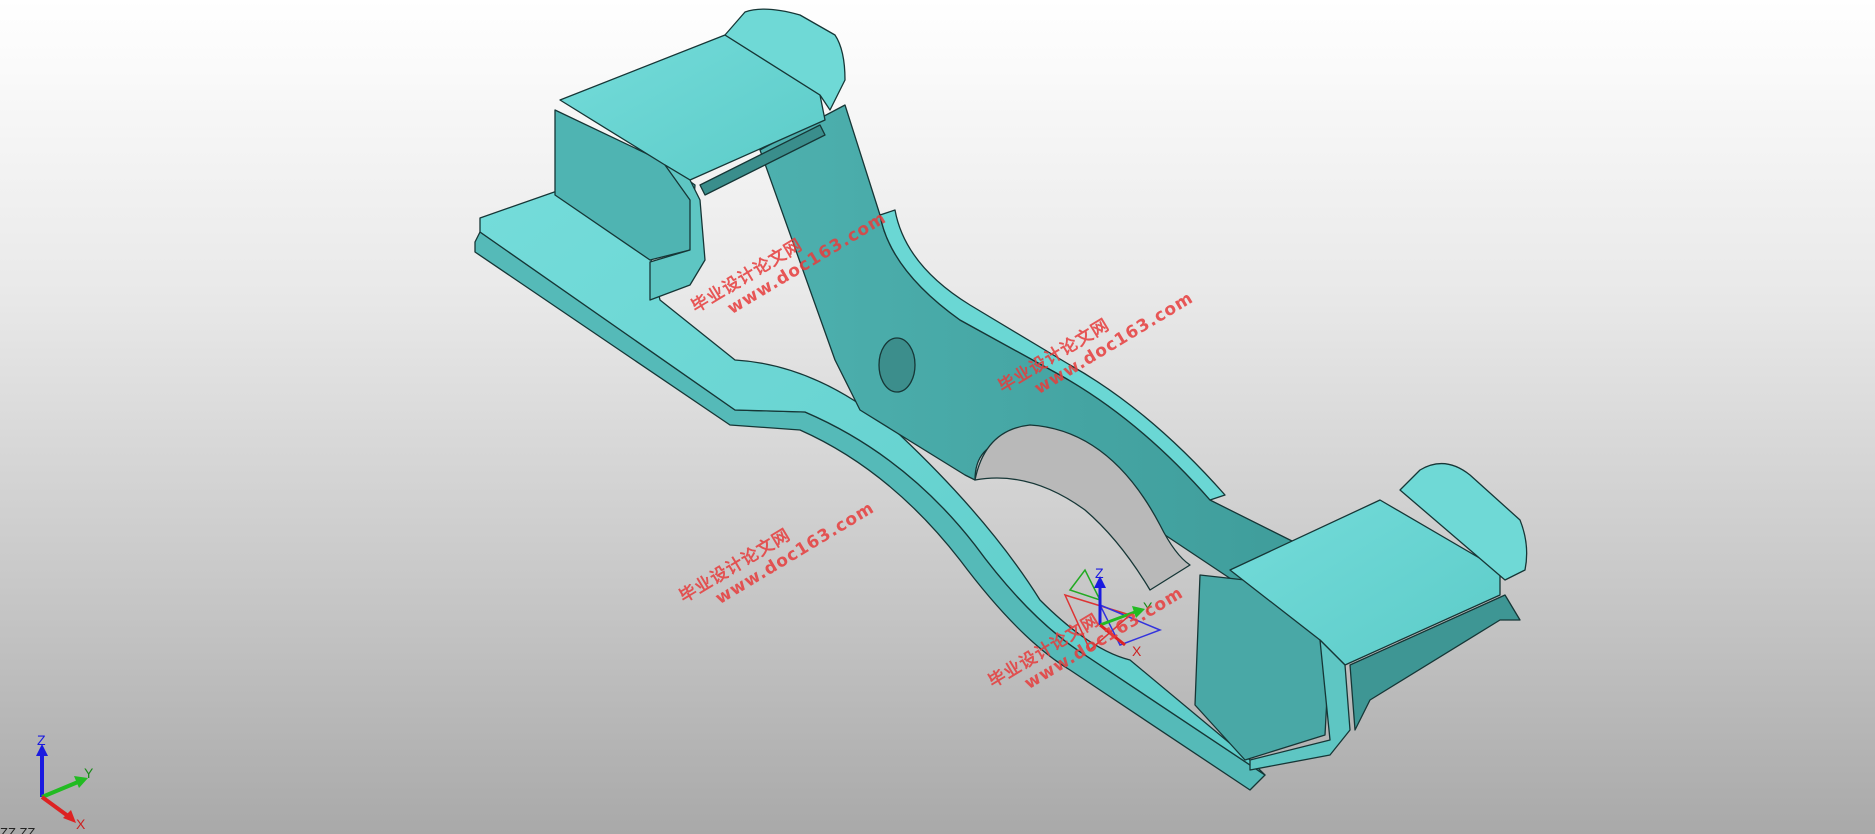  Describe the element at coordinates (41, 740) in the screenshot. I see `view-z-label: Z` at that location.